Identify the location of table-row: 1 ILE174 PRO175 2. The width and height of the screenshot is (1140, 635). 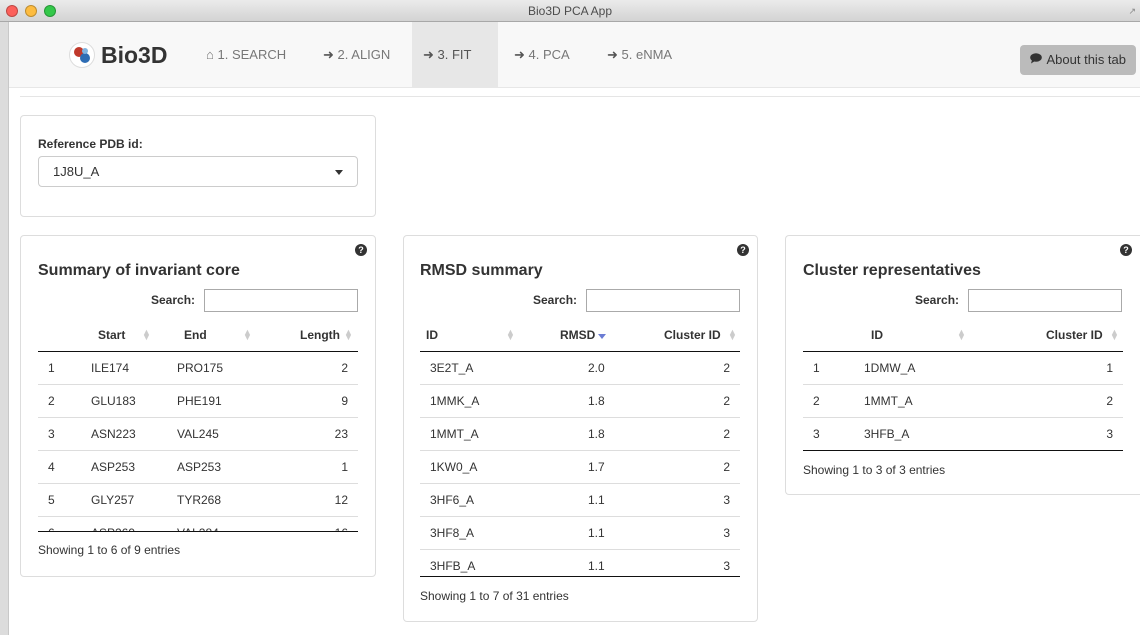
(198, 368).